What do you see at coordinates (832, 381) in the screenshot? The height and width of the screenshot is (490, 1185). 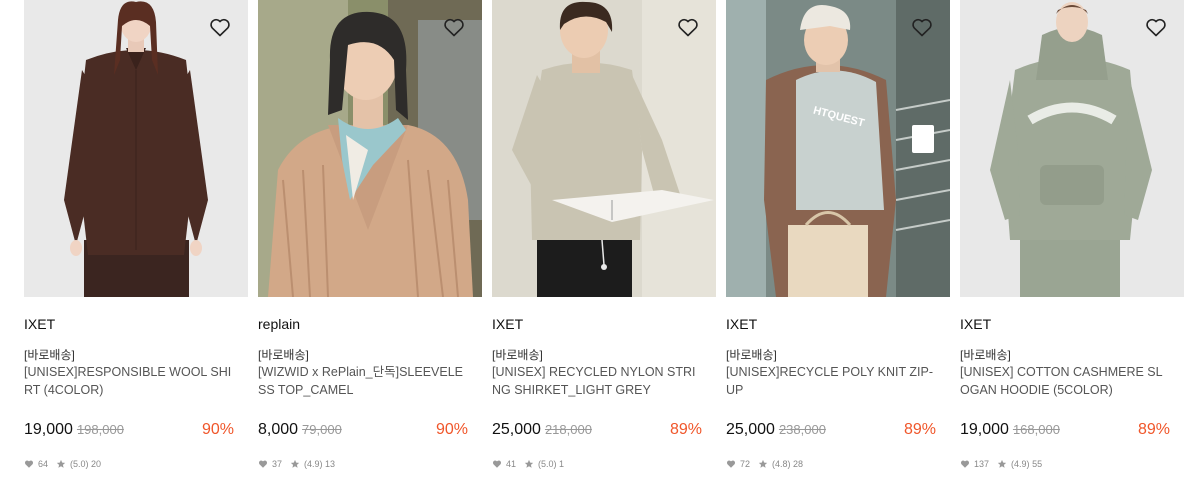 I see `product-name: [UNISEX]RECYCLE POLY KNIT ZIP-UP` at bounding box center [832, 381].